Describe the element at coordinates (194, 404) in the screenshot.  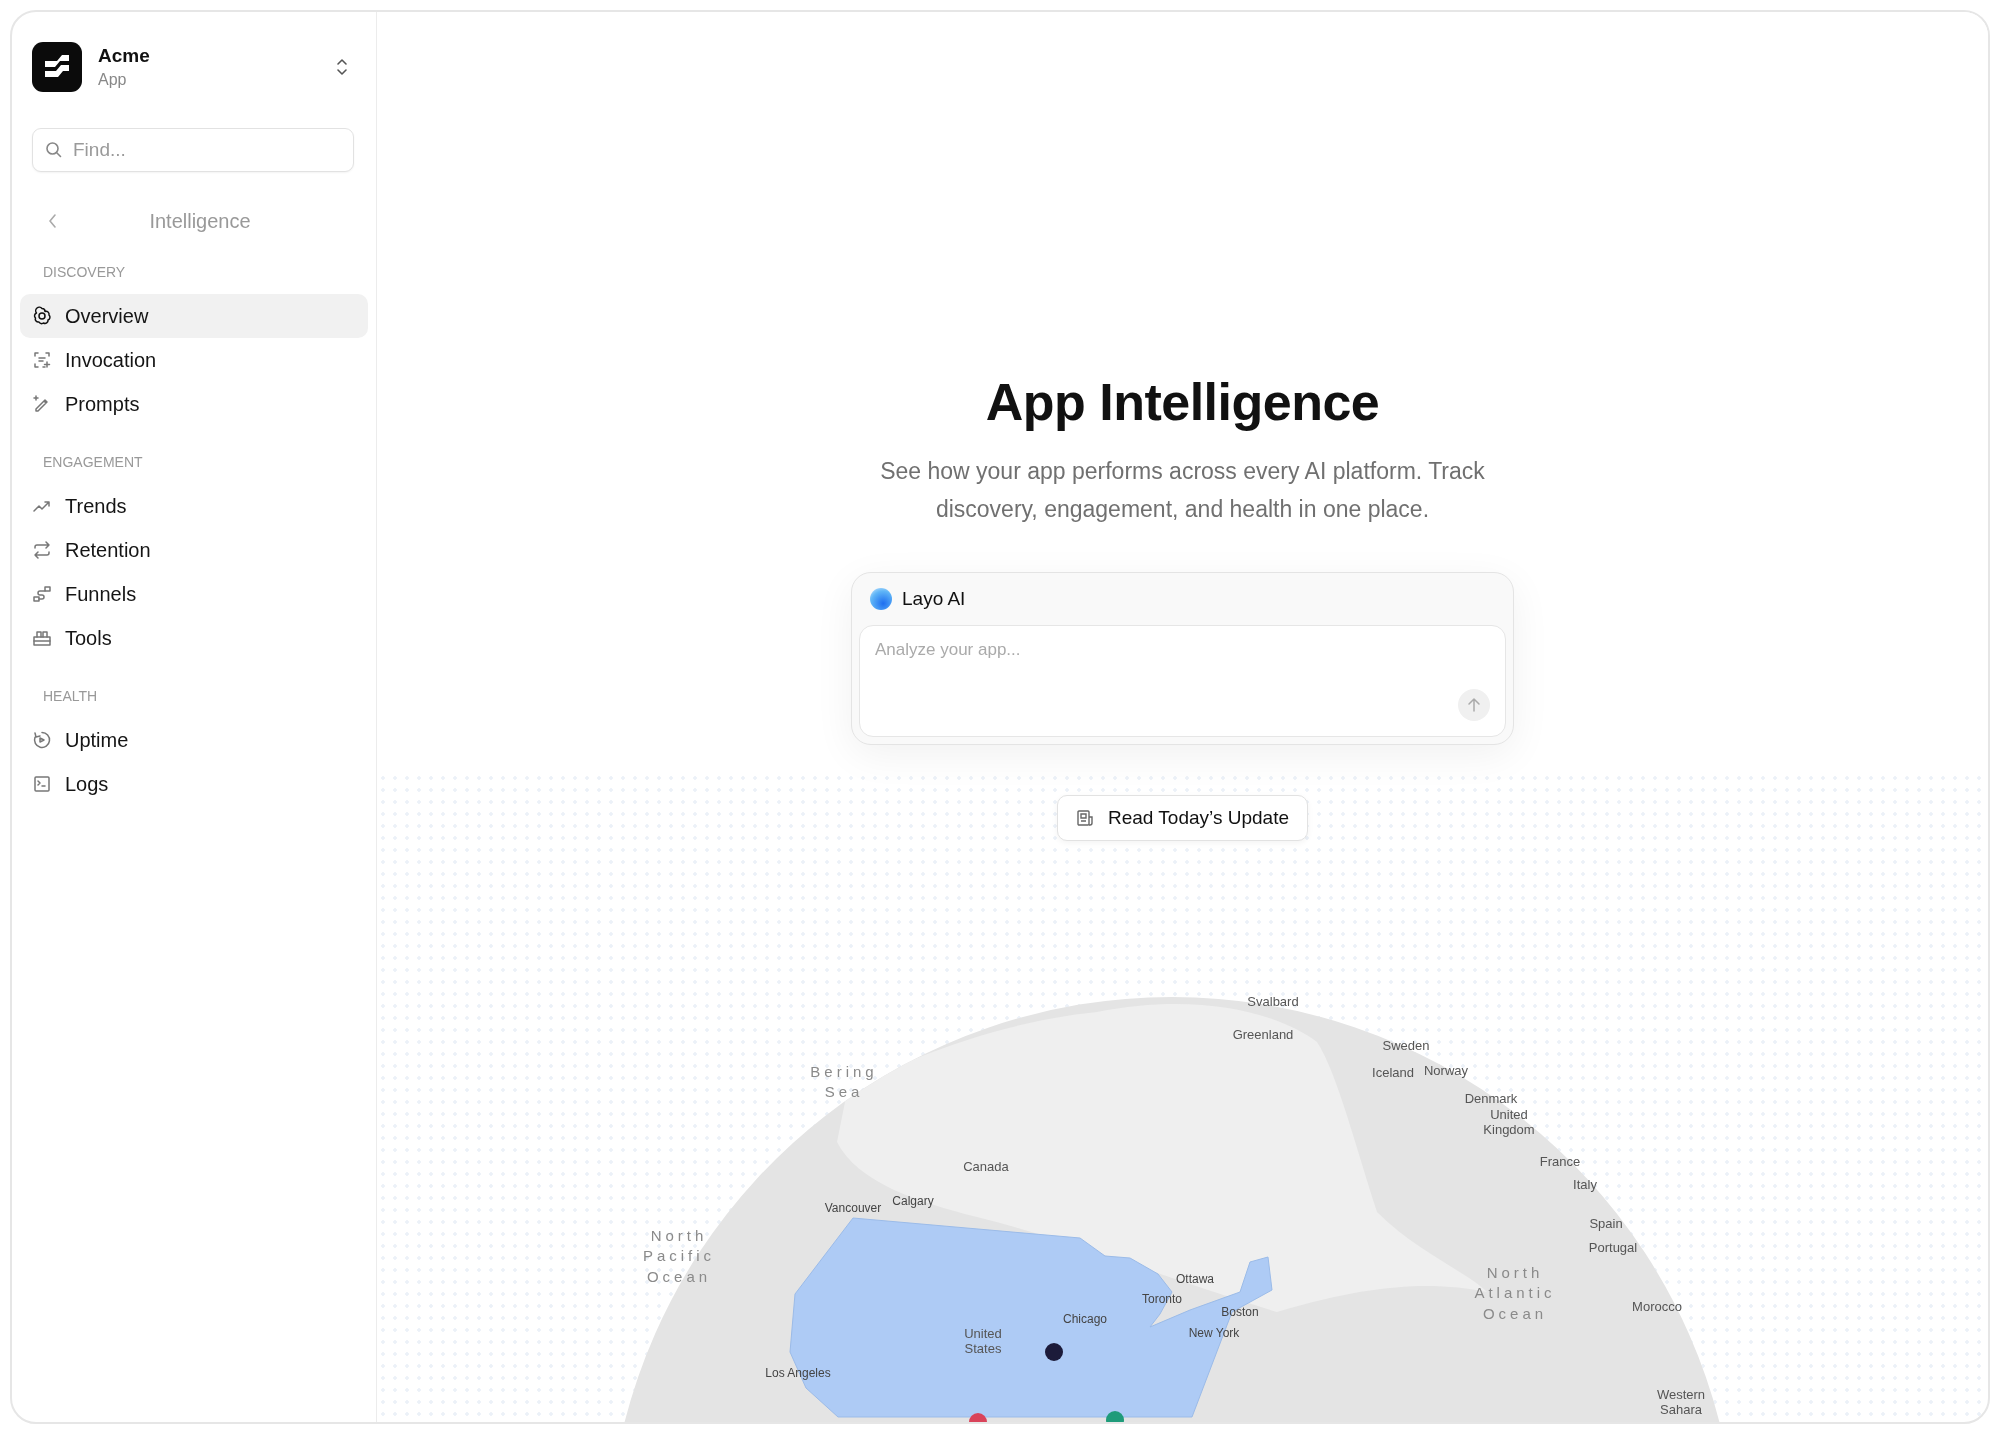
I see `nav-item: Prompts` at that location.